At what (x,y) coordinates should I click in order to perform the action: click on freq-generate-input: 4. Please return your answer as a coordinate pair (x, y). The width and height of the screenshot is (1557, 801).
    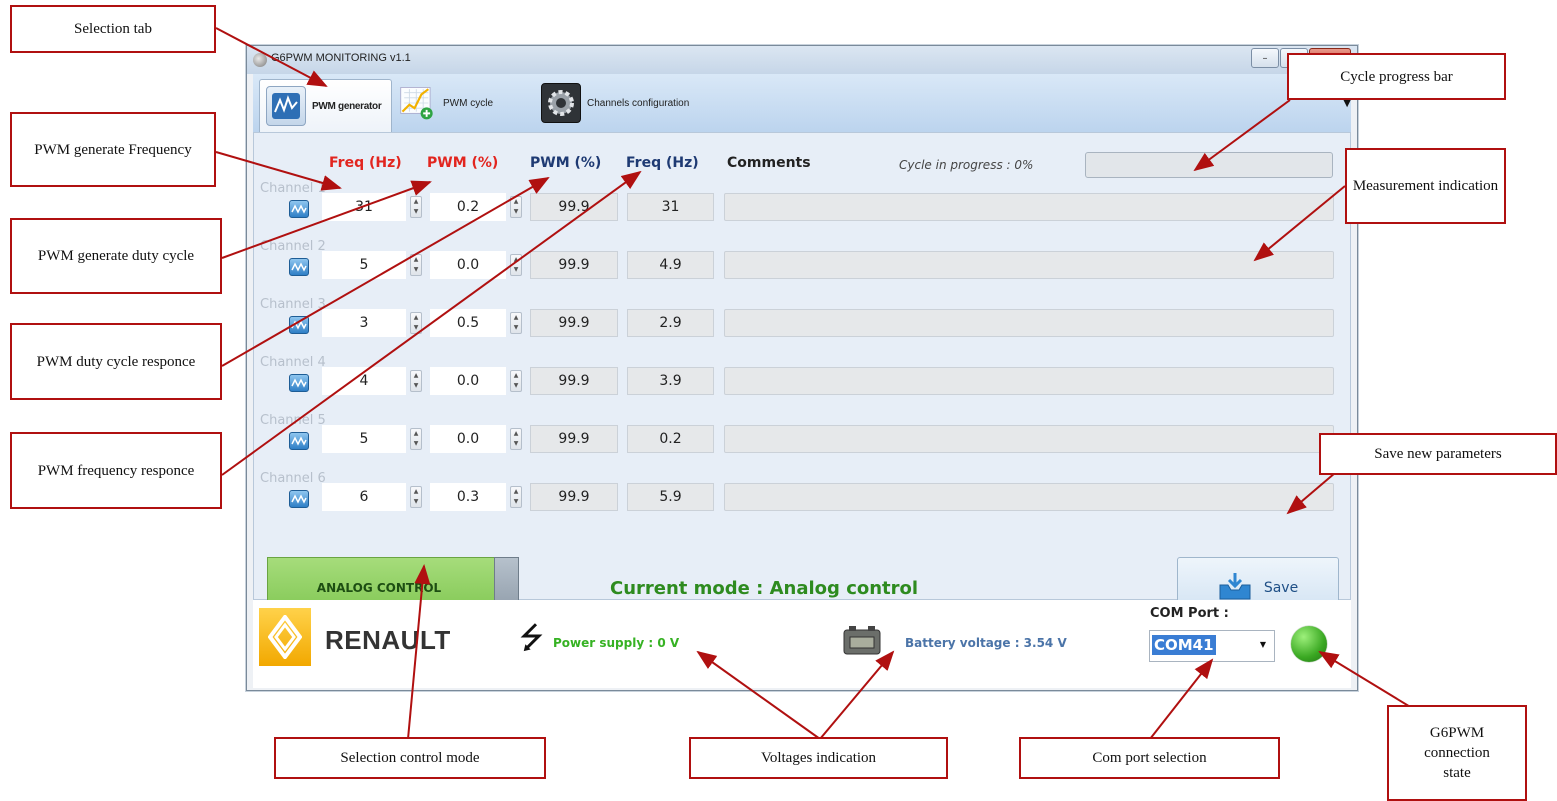
    Looking at the image, I should click on (364, 381).